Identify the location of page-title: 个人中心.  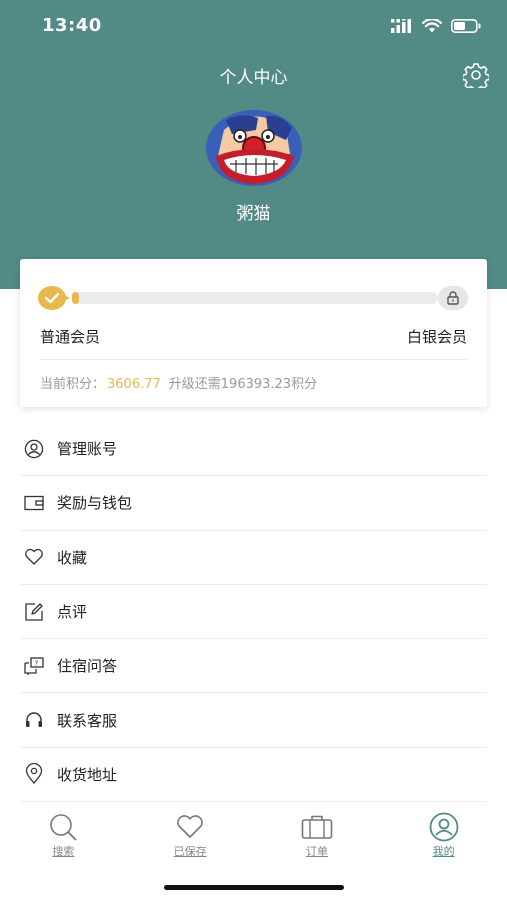
(253, 78).